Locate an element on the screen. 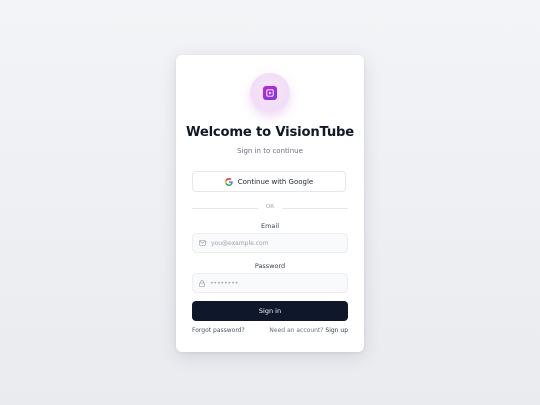  mail-icon is located at coordinates (202, 243).